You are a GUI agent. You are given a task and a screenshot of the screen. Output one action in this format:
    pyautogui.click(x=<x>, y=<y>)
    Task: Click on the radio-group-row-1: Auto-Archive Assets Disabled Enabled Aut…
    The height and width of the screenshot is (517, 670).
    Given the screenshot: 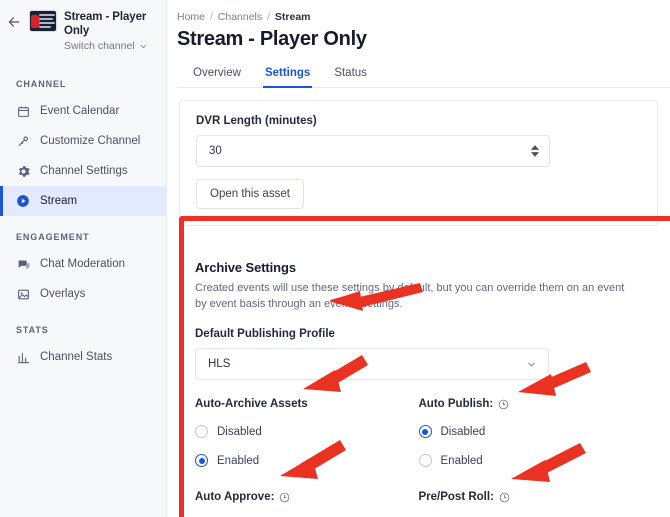 What is the action you would take?
    pyautogui.click(x=418, y=435)
    